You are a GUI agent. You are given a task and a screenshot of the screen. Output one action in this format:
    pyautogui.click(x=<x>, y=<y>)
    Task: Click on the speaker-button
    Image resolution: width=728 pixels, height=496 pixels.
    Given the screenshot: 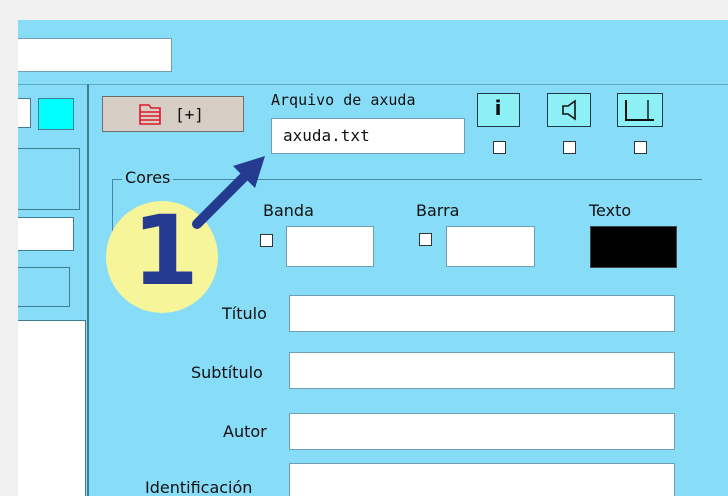 What is the action you would take?
    pyautogui.click(x=569, y=110)
    